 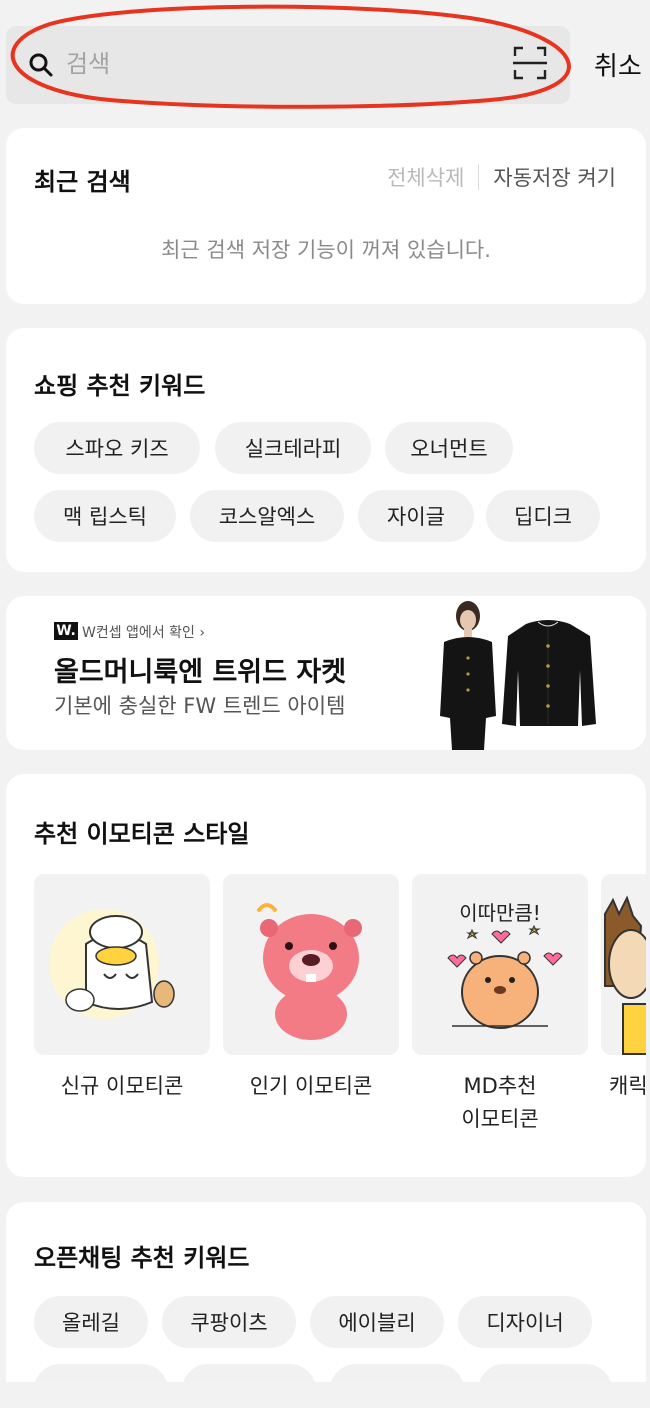 I want to click on recent-search-card: 최근 검색 전체삭제 자동저장 켜기 최근 검색 저장 기능이 꺼져 있습니다., so click(x=326, y=216).